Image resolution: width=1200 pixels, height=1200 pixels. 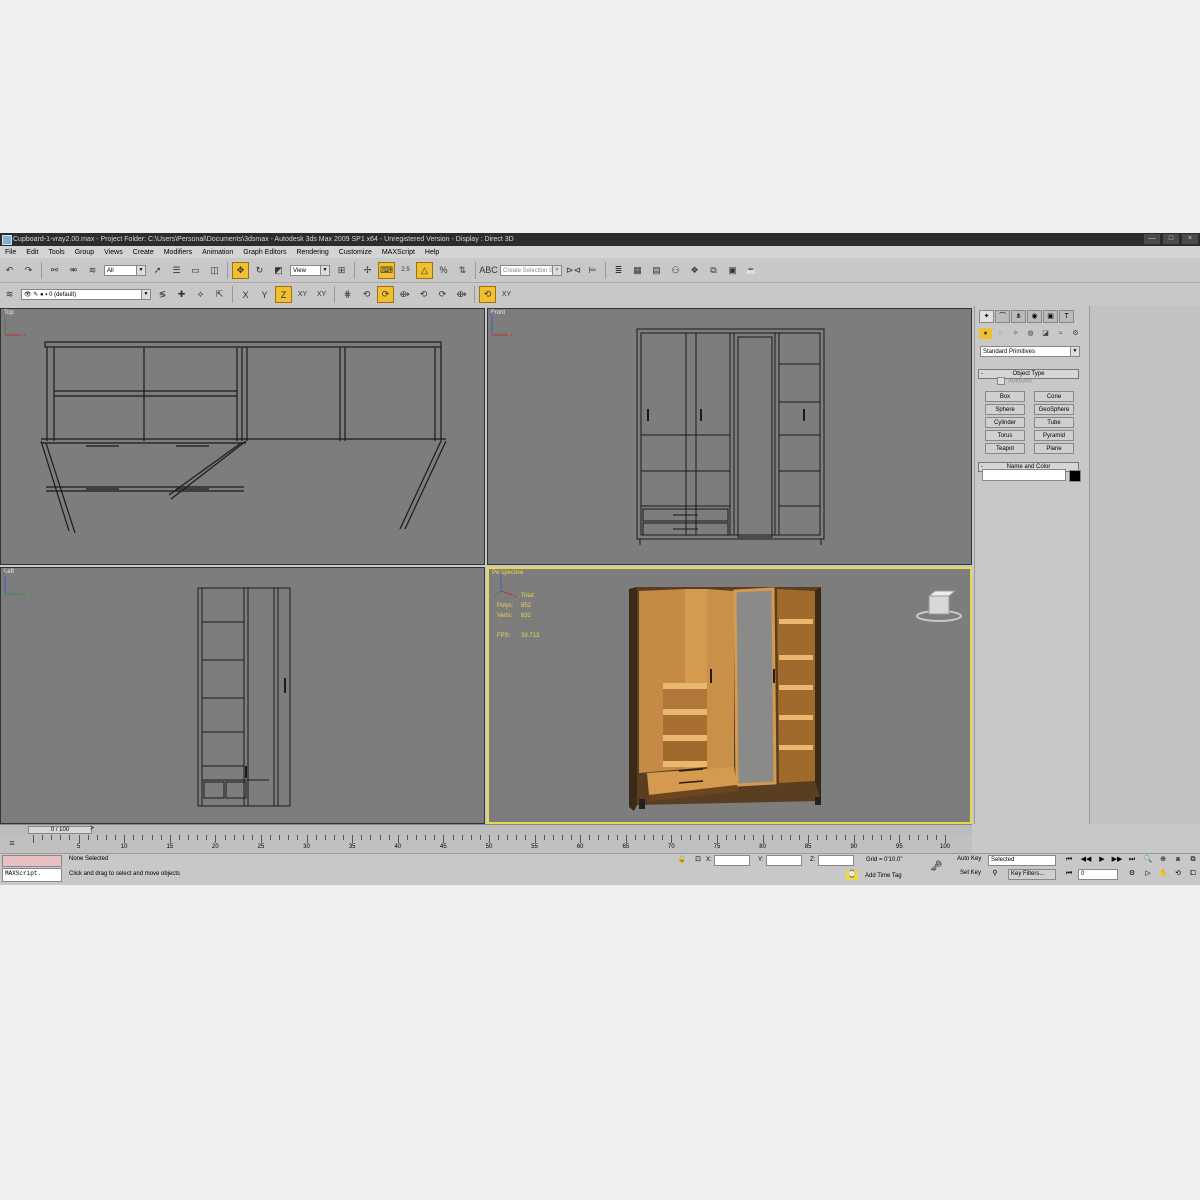 What do you see at coordinates (573, 270) in the screenshot?
I see `mirror-icon: ⊳⊲` at bounding box center [573, 270].